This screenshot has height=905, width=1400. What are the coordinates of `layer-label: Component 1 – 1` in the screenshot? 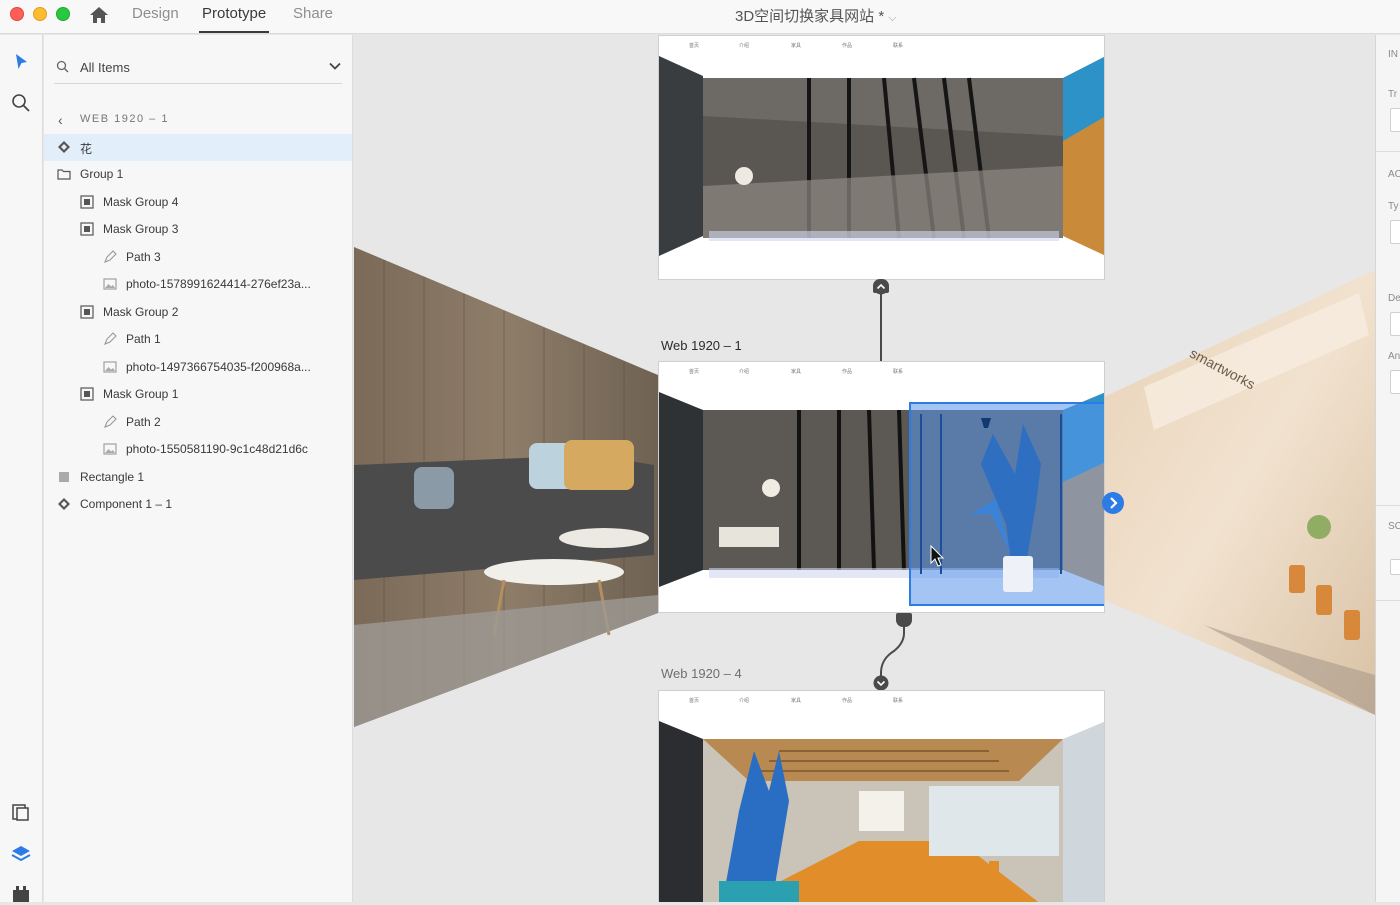 It's located at (126, 504).